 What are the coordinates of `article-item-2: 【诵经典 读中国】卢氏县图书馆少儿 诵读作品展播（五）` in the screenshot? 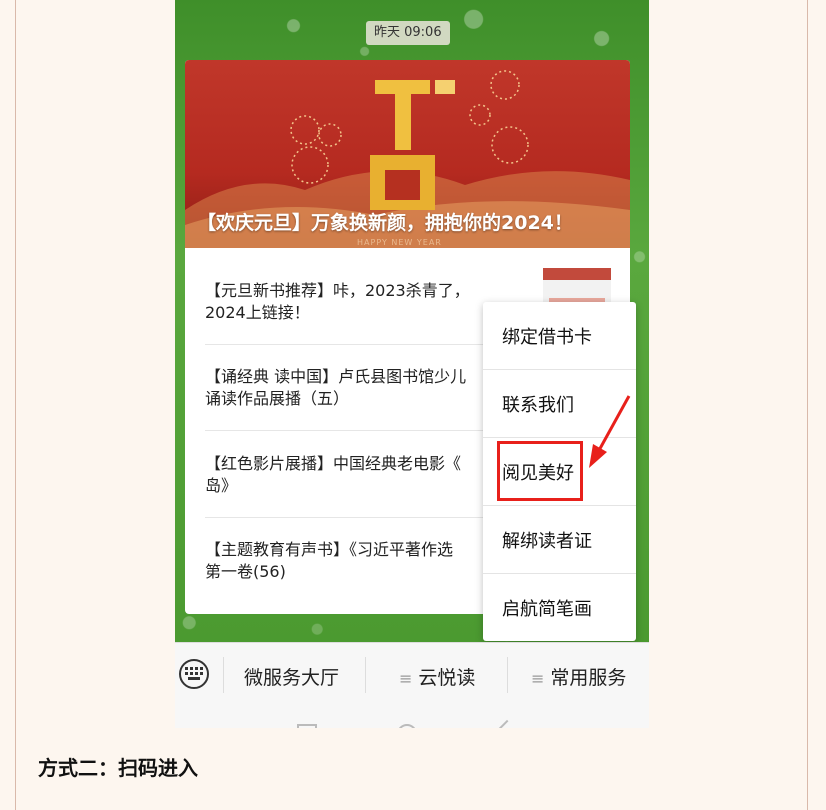 It's located at (350, 388).